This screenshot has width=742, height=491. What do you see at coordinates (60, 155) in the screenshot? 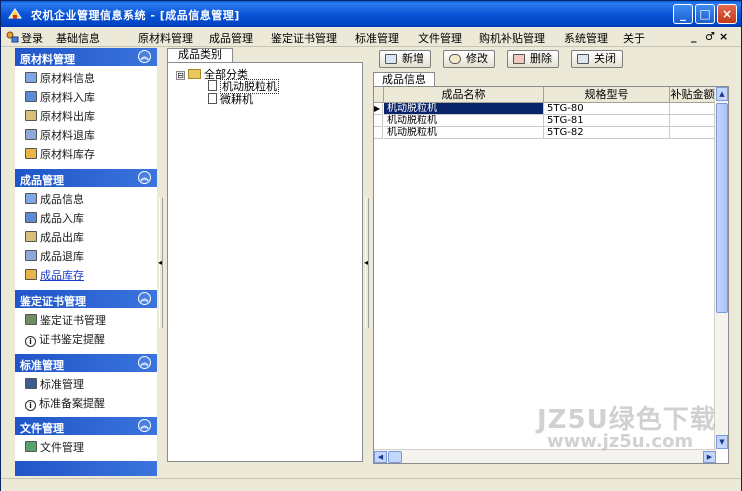
I see `nav-item-raw-stock: 原材料库存` at bounding box center [60, 155].